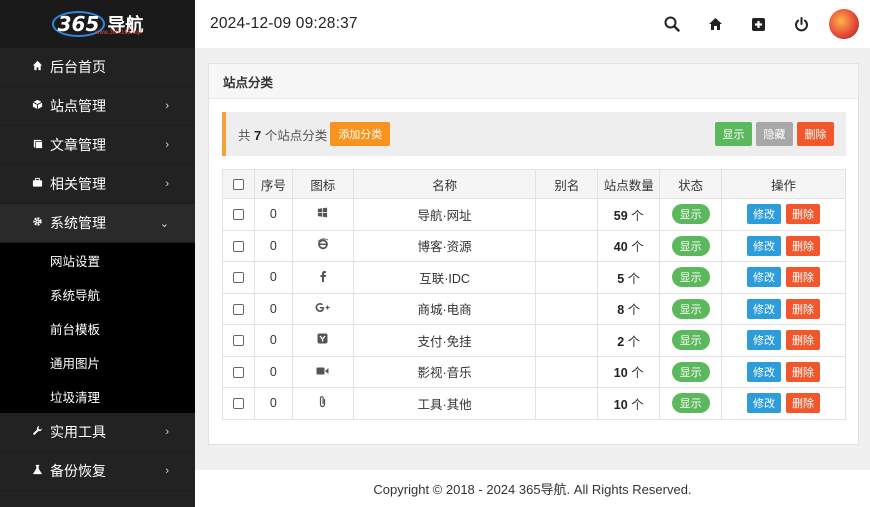 The image size is (870, 507). What do you see at coordinates (97, 362) in the screenshot?
I see `submenu-item-images: 通用图片` at bounding box center [97, 362].